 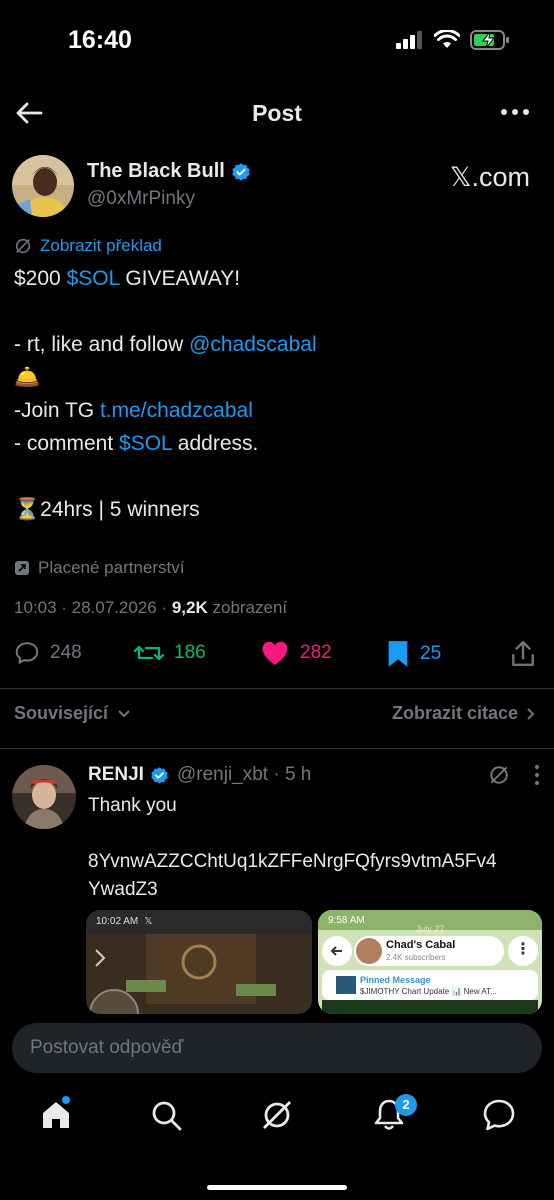 What do you see at coordinates (44, 797) in the screenshot?
I see `reply-avatar` at bounding box center [44, 797].